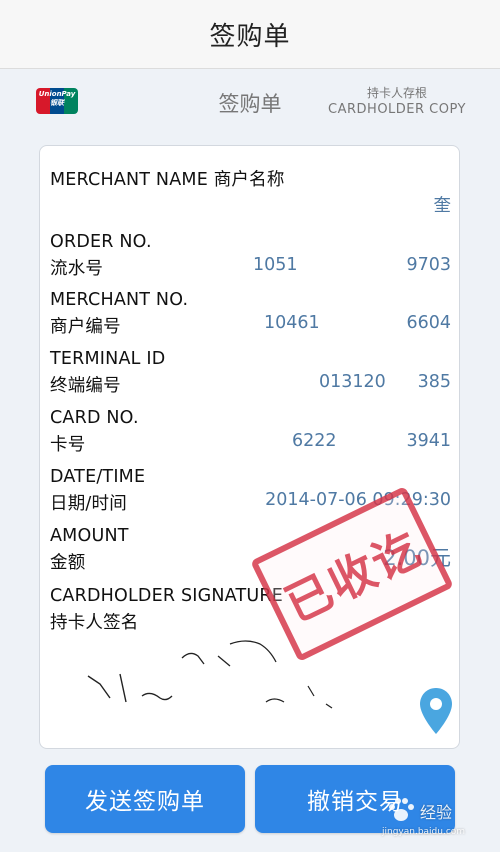 The height and width of the screenshot is (852, 500). What do you see at coordinates (436, 812) in the screenshot?
I see `watermark-text: 经验` at bounding box center [436, 812].